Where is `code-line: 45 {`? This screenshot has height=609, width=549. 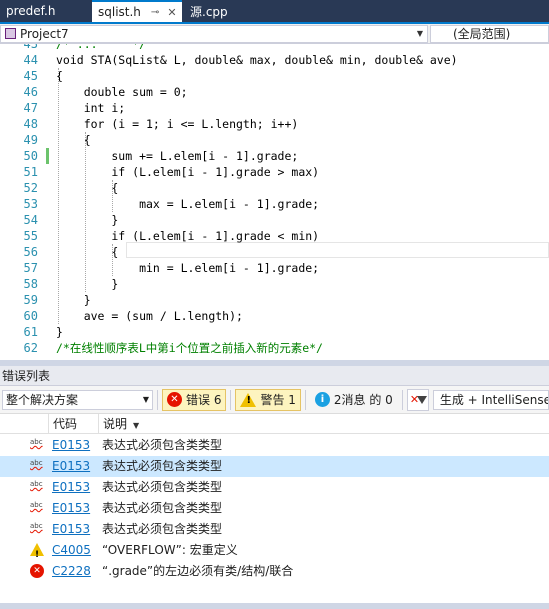
code-line: 45 { is located at coordinates (274, 76).